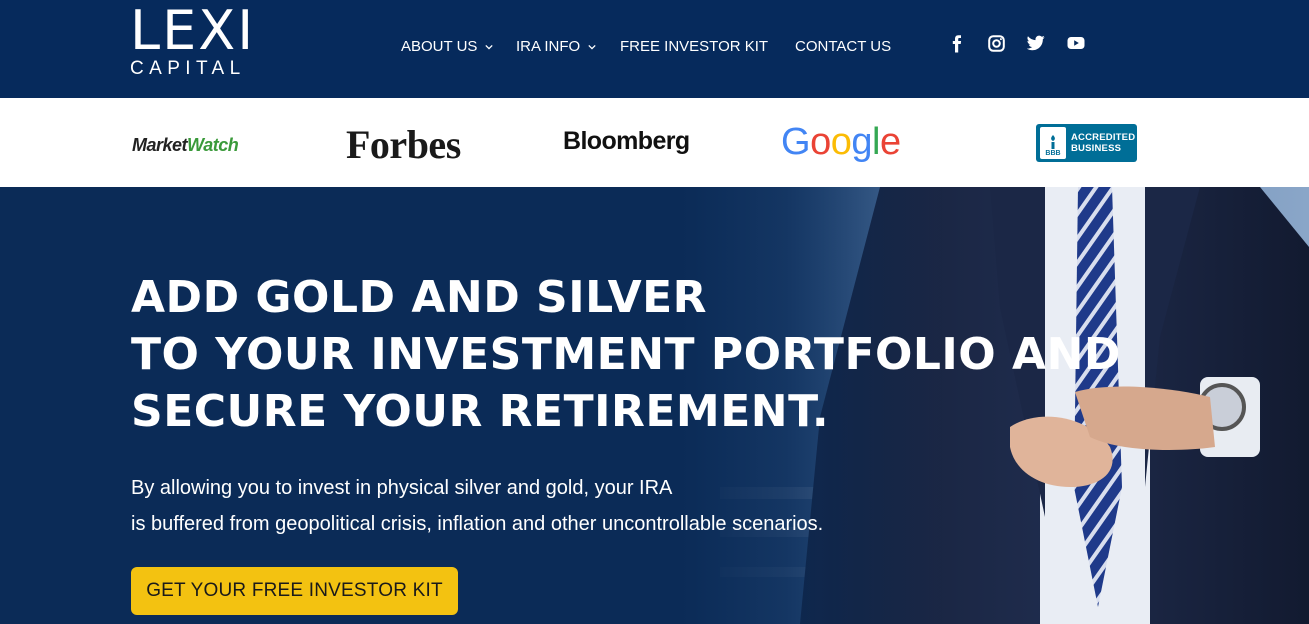 The height and width of the screenshot is (624, 1309). Describe the element at coordinates (1053, 153) in the screenshot. I see `bbb-seal-text: BBB` at that location.